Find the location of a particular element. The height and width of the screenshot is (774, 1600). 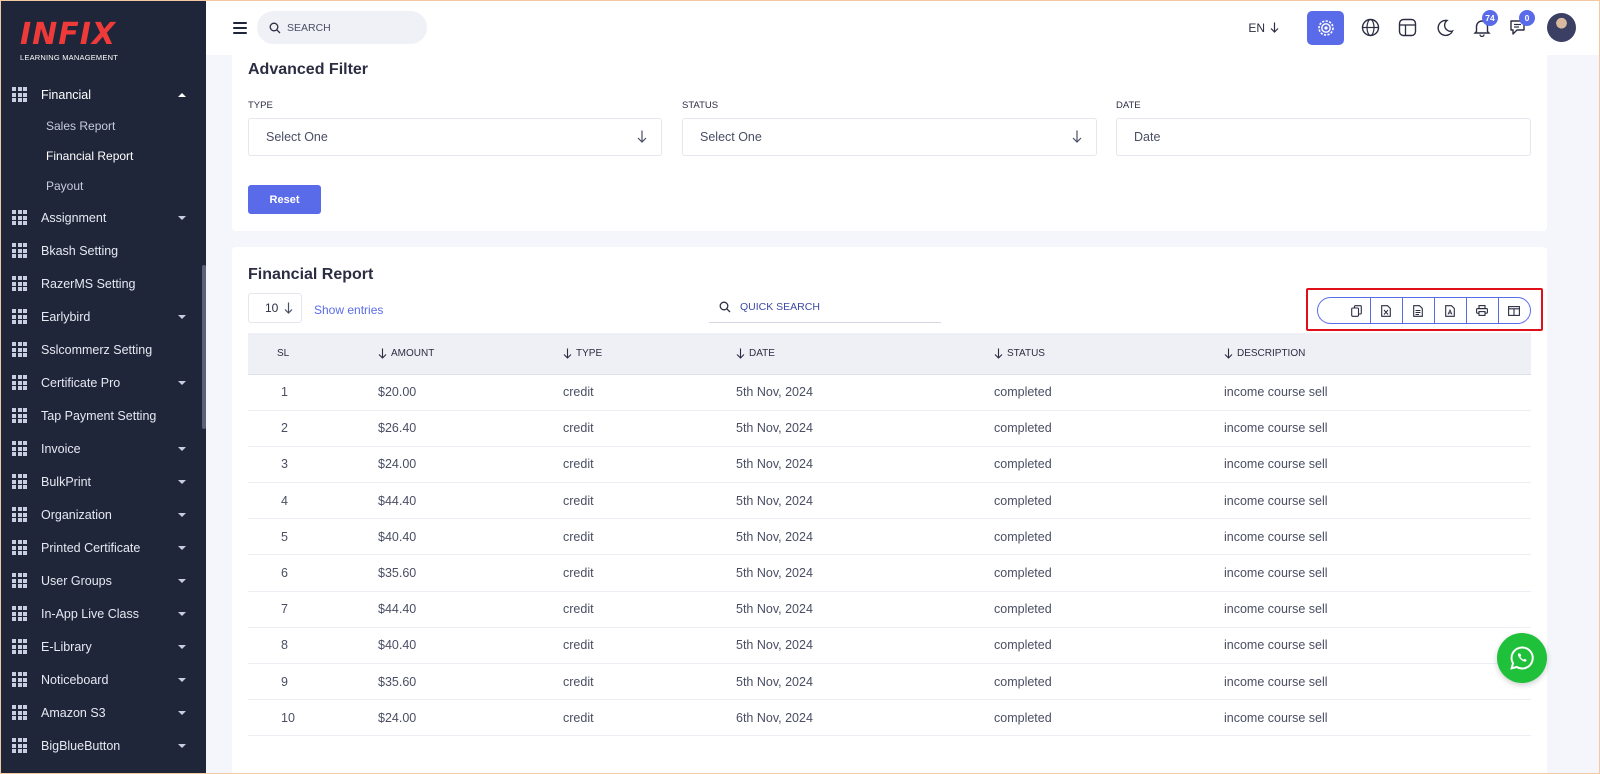

print-icon is located at coordinates (1482, 310).